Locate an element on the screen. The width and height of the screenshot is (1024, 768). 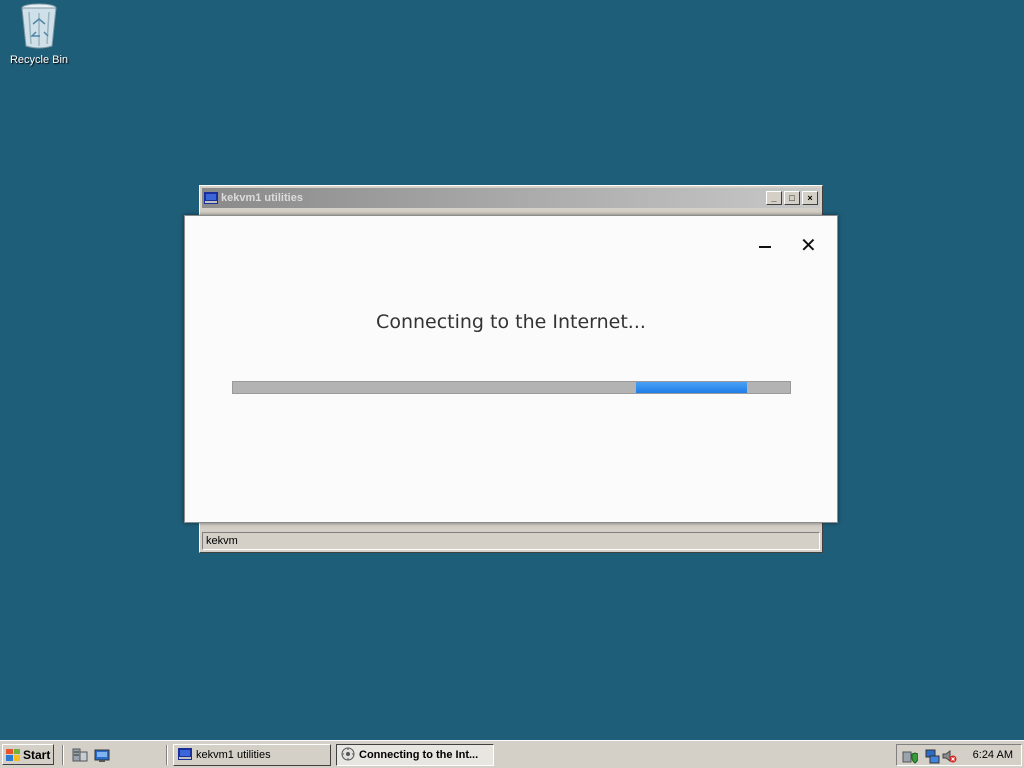
server-manager-icon is located at coordinates (80, 755).